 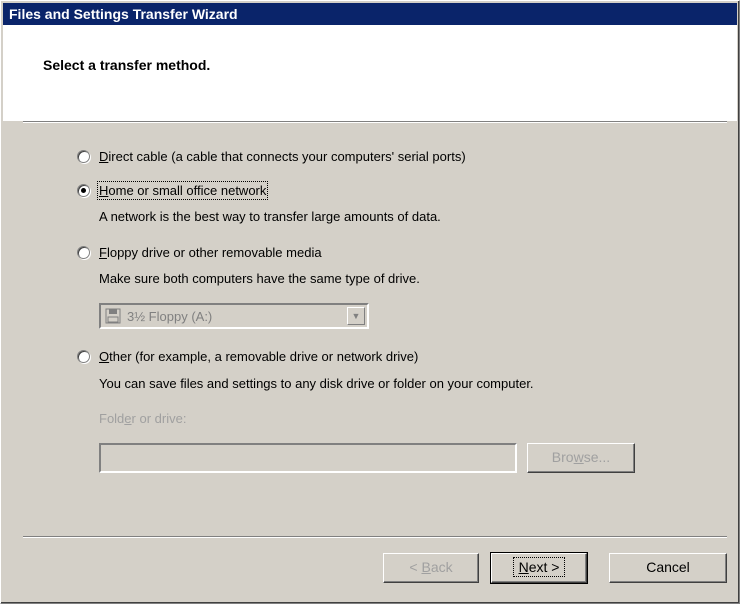 What do you see at coordinates (668, 568) in the screenshot?
I see `cancel-button: Cancel` at bounding box center [668, 568].